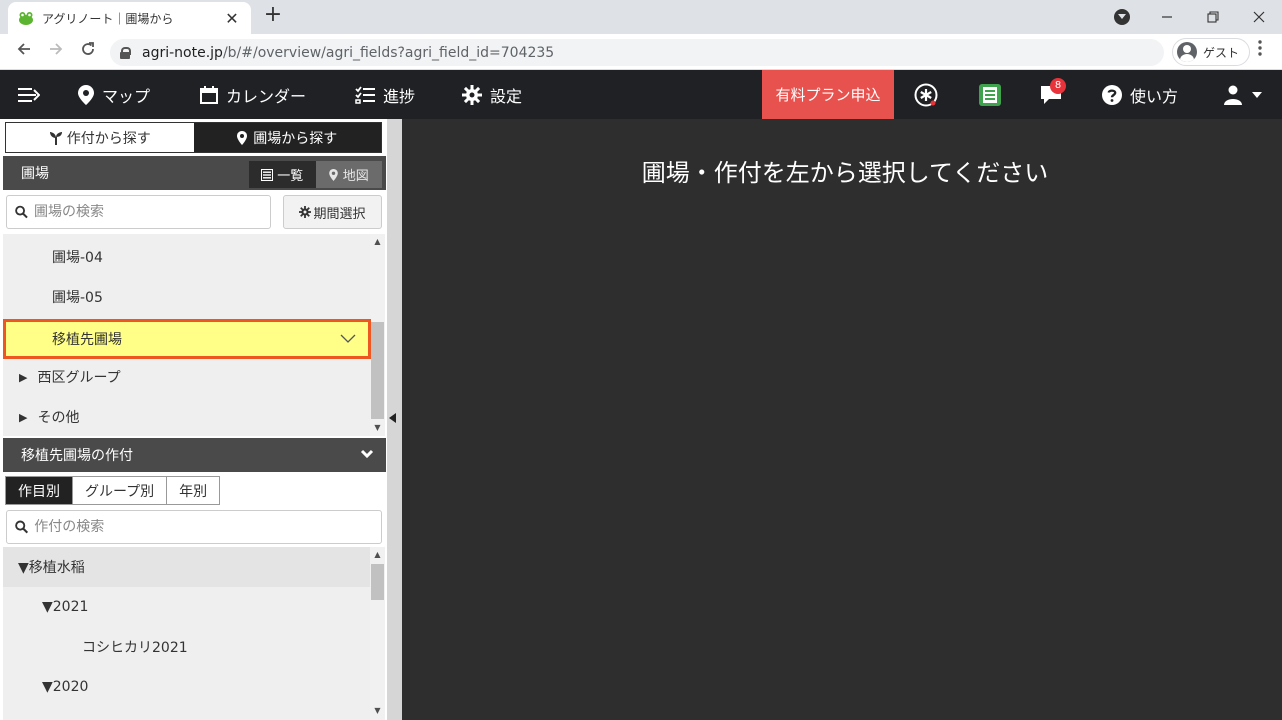 The width and height of the screenshot is (1282, 720). What do you see at coordinates (1187, 52) in the screenshot?
I see `guest-avatar-icon` at bounding box center [1187, 52].